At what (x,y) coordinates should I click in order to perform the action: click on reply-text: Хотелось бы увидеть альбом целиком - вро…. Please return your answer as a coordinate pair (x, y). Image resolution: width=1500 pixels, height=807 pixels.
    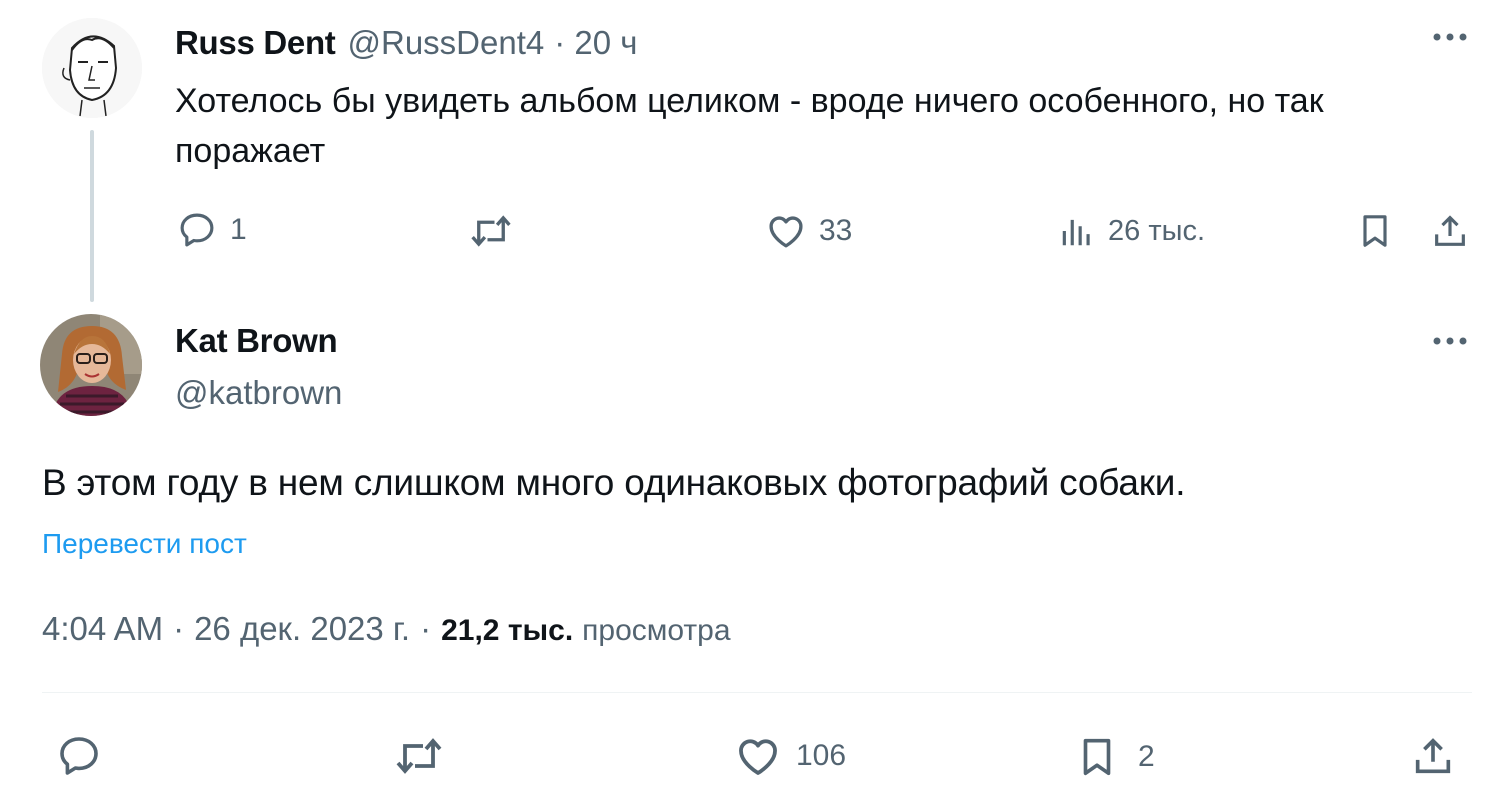
    Looking at the image, I should click on (749, 126).